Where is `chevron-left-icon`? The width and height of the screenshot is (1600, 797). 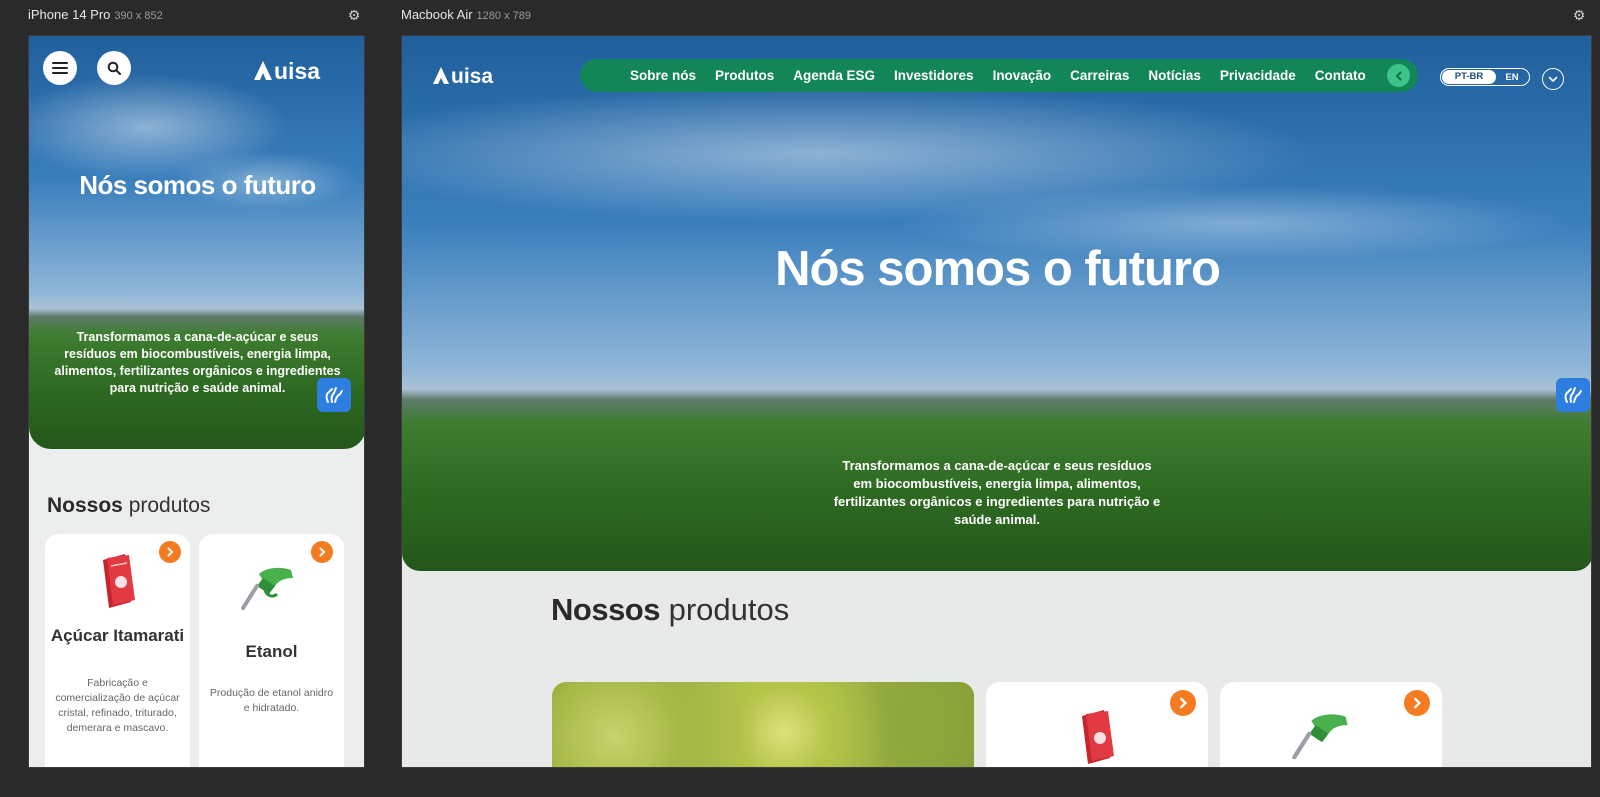
chevron-left-icon is located at coordinates (1398, 75).